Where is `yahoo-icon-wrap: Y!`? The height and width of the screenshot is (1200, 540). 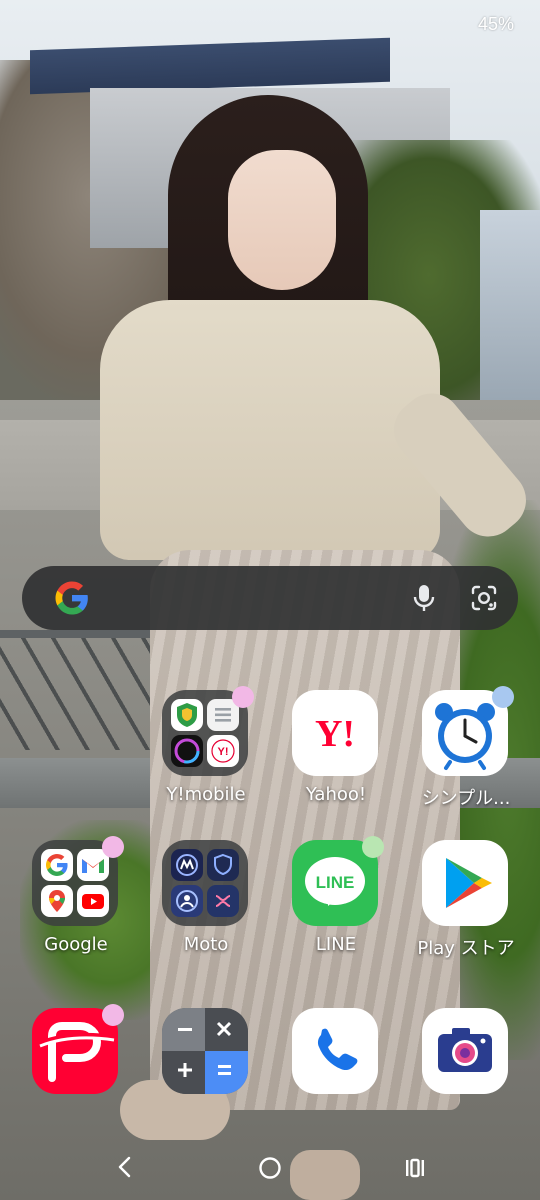
yahoo-icon-wrap: Y! is located at coordinates (335, 733).